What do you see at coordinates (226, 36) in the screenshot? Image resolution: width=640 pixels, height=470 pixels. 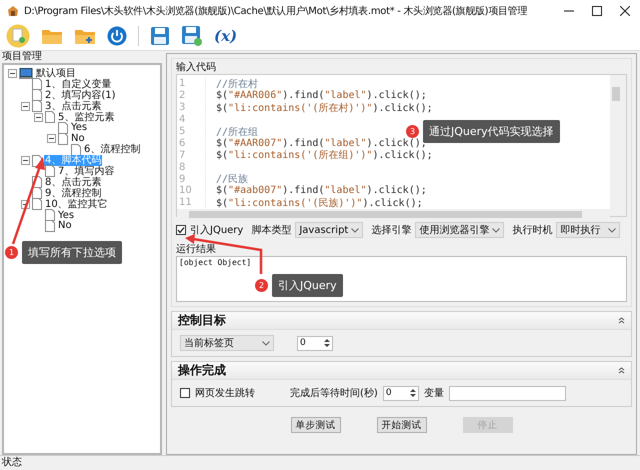 I see `variable-button: (x)` at bounding box center [226, 36].